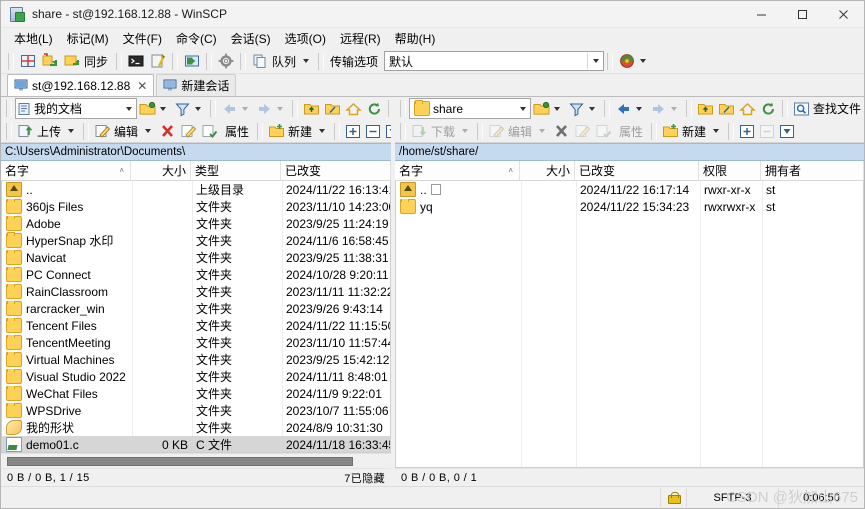  What do you see at coordinates (629, 206) in the screenshot?
I see `table-row: yq 2024/11/22 15:34:23 rwxrwxr-x st` at bounding box center [629, 206].